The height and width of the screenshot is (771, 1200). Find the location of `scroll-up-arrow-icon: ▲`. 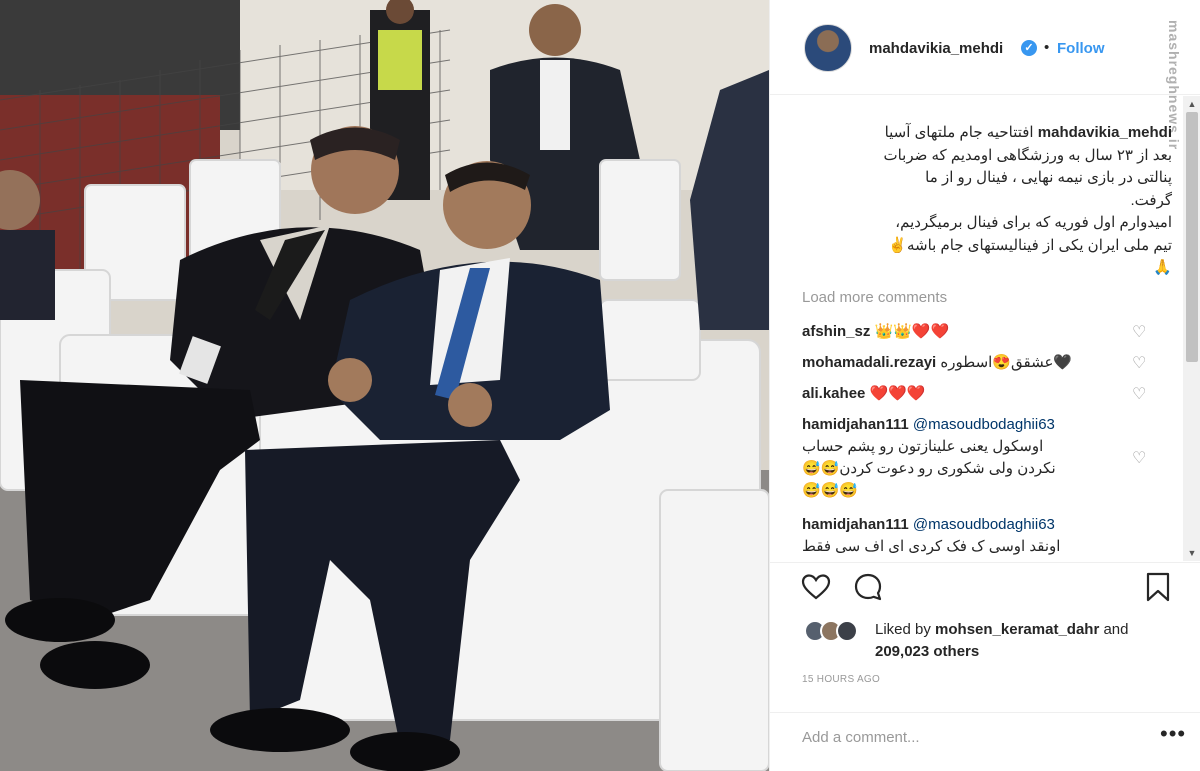

scroll-up-arrow-icon: ▲ is located at coordinates (1191, 104).